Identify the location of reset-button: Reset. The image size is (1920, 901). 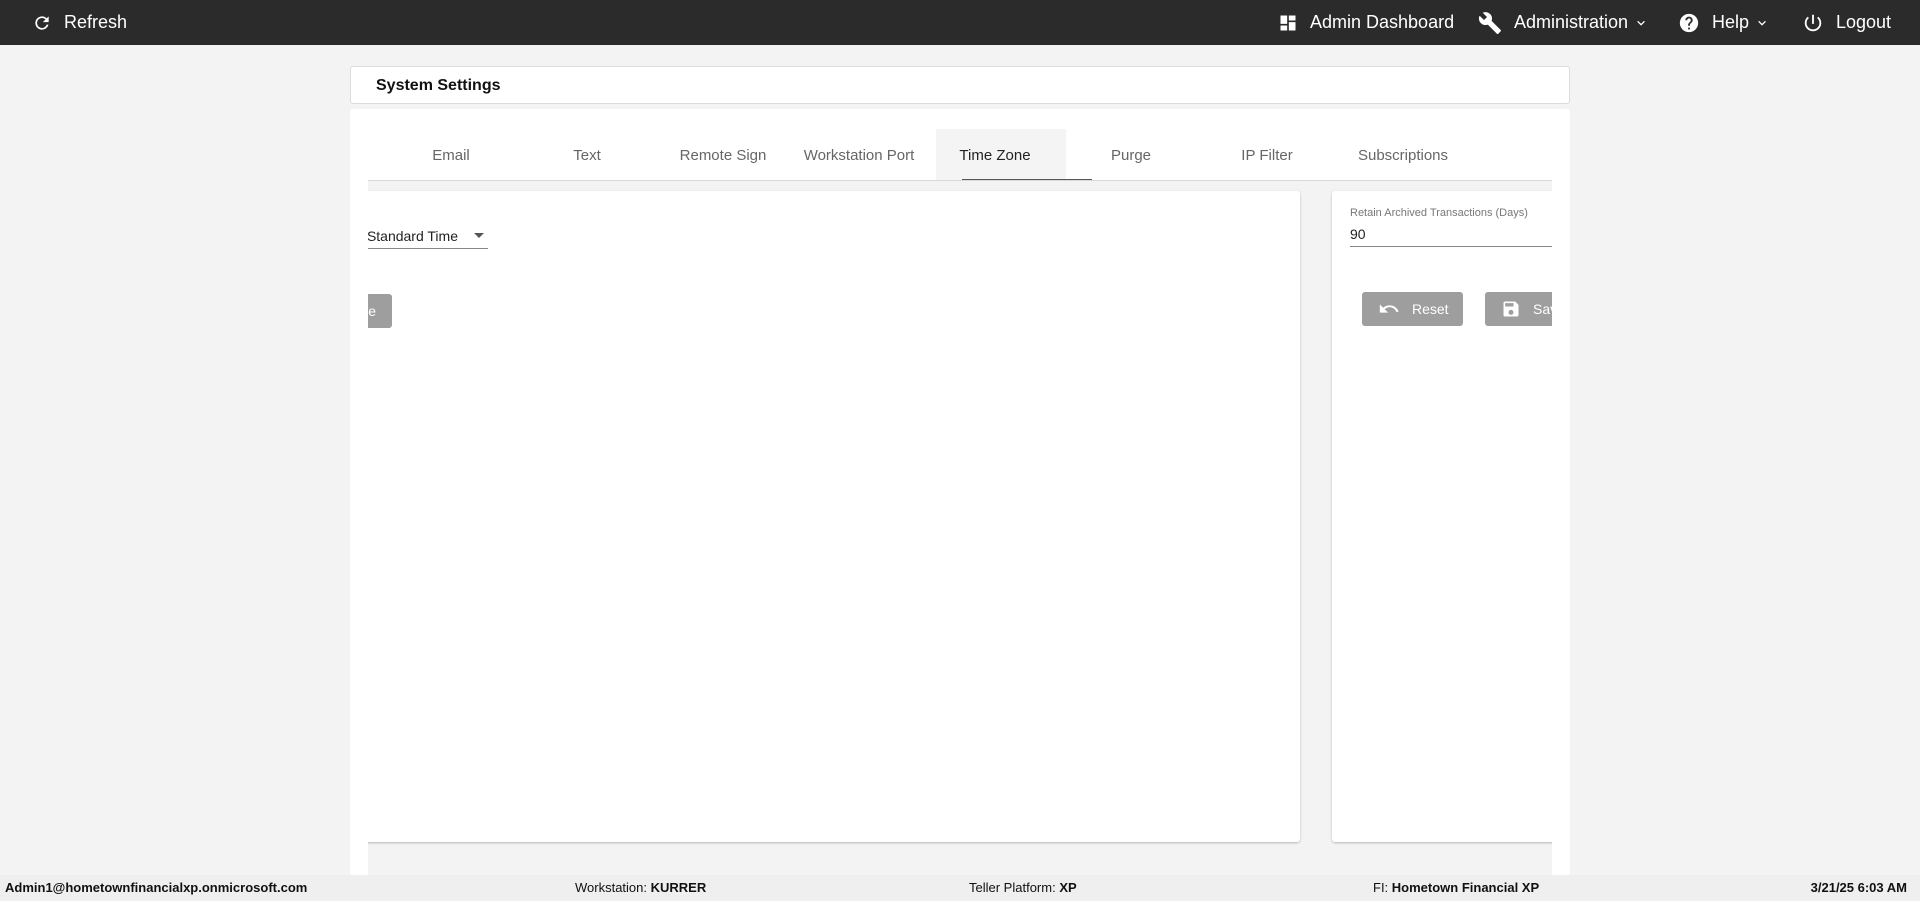
(1412, 309).